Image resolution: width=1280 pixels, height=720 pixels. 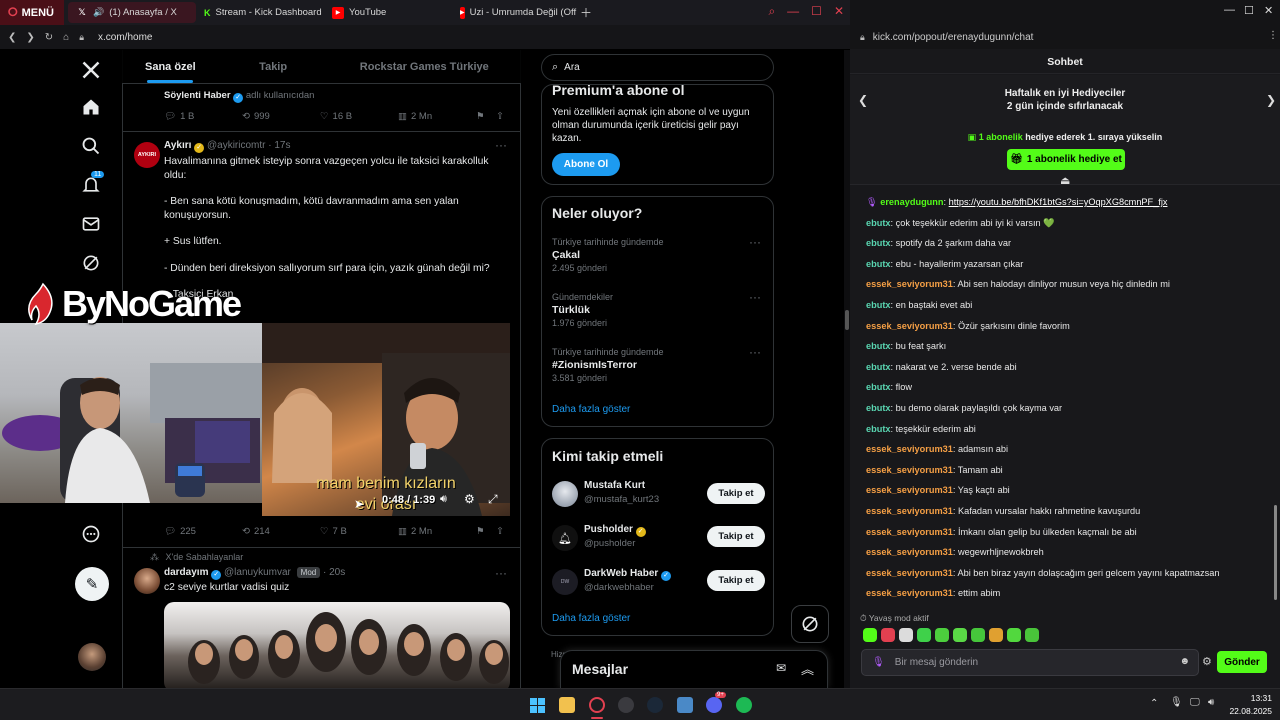 I want to click on new-tab-button: ＋, so click(x=586, y=12).